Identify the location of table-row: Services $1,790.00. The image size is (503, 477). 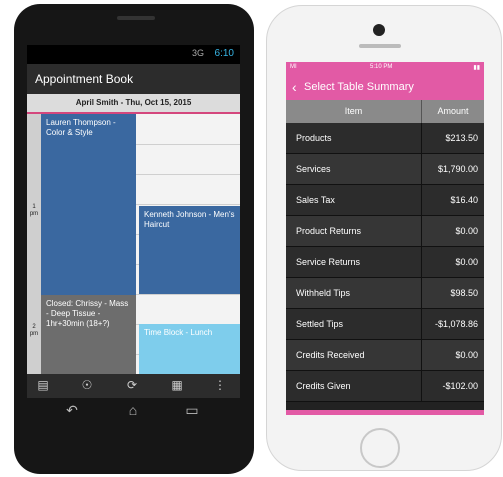
(385, 169).